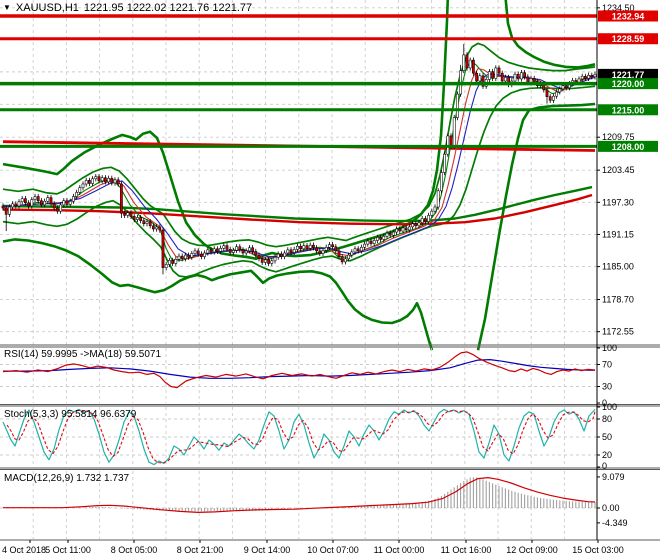 The width and height of the screenshot is (660, 560). What do you see at coordinates (607, 437) in the screenshot?
I see `stoch-scale-label: 50` at bounding box center [607, 437].